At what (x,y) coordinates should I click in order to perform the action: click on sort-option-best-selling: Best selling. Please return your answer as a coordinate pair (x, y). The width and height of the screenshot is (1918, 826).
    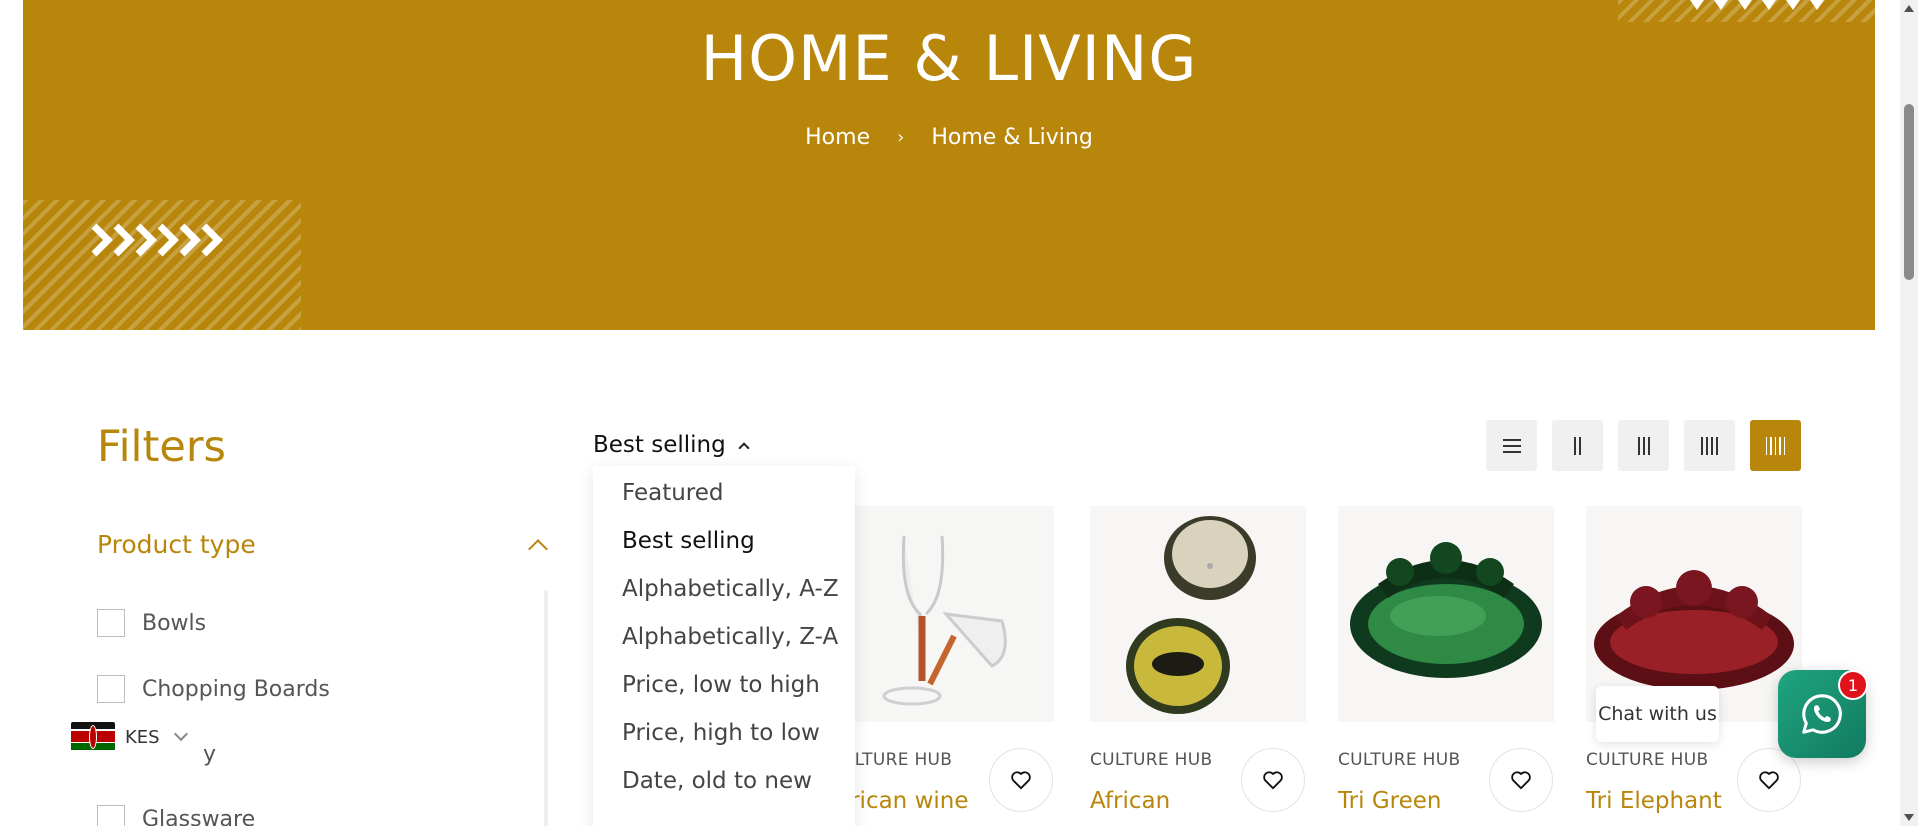
    Looking at the image, I should click on (724, 550).